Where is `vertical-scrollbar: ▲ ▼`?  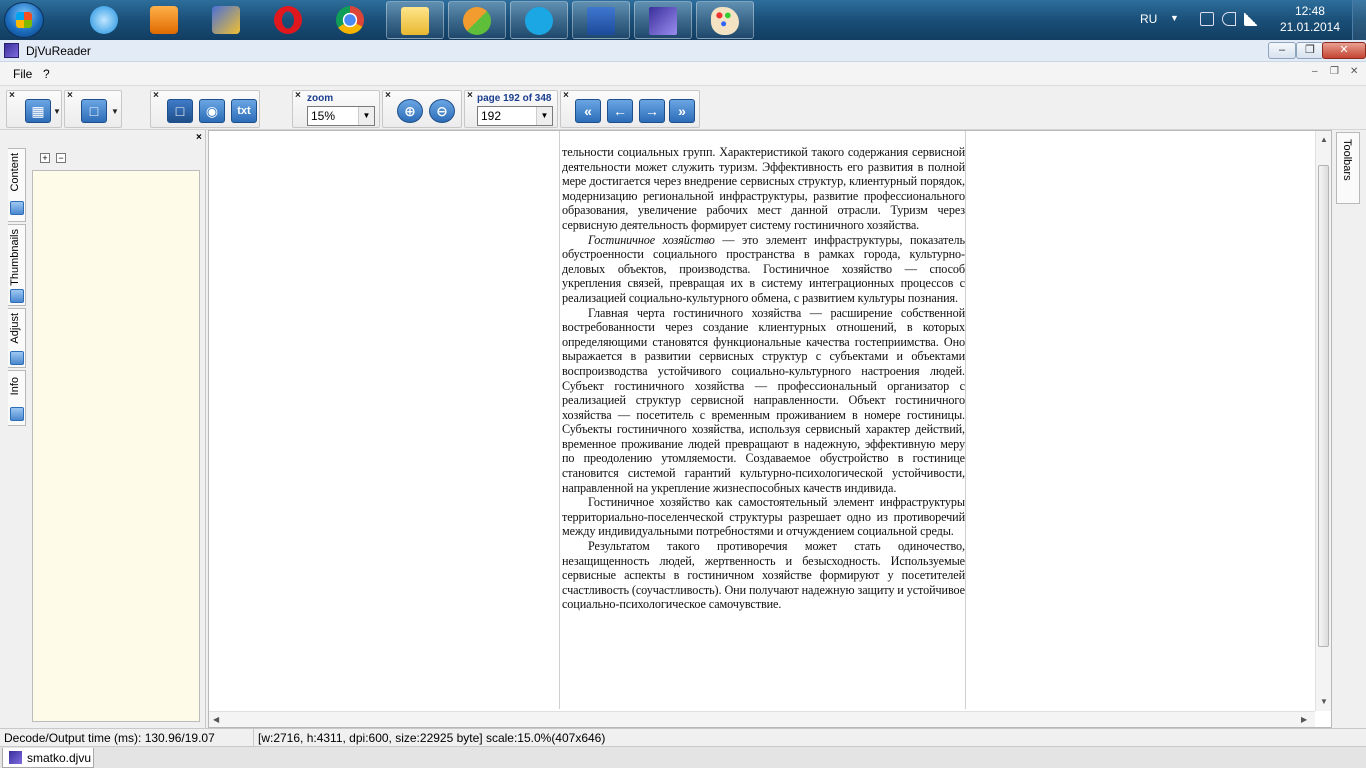
vertical-scrollbar: ▲ ▼ is located at coordinates (1323, 421).